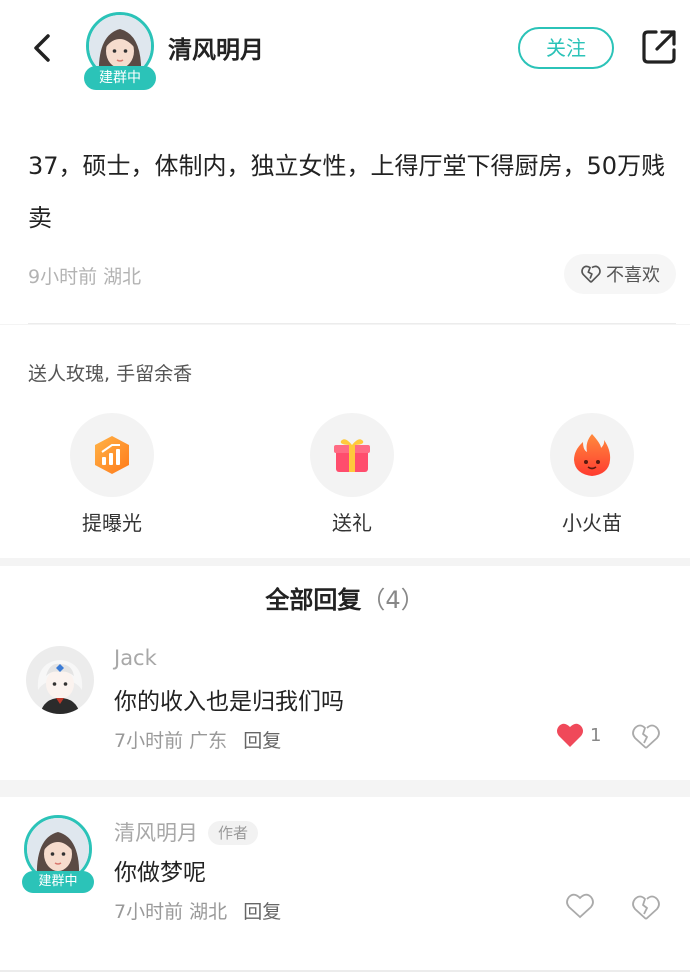  Describe the element at coordinates (208, 912) in the screenshot. I see `reply-location: 湖北` at that location.